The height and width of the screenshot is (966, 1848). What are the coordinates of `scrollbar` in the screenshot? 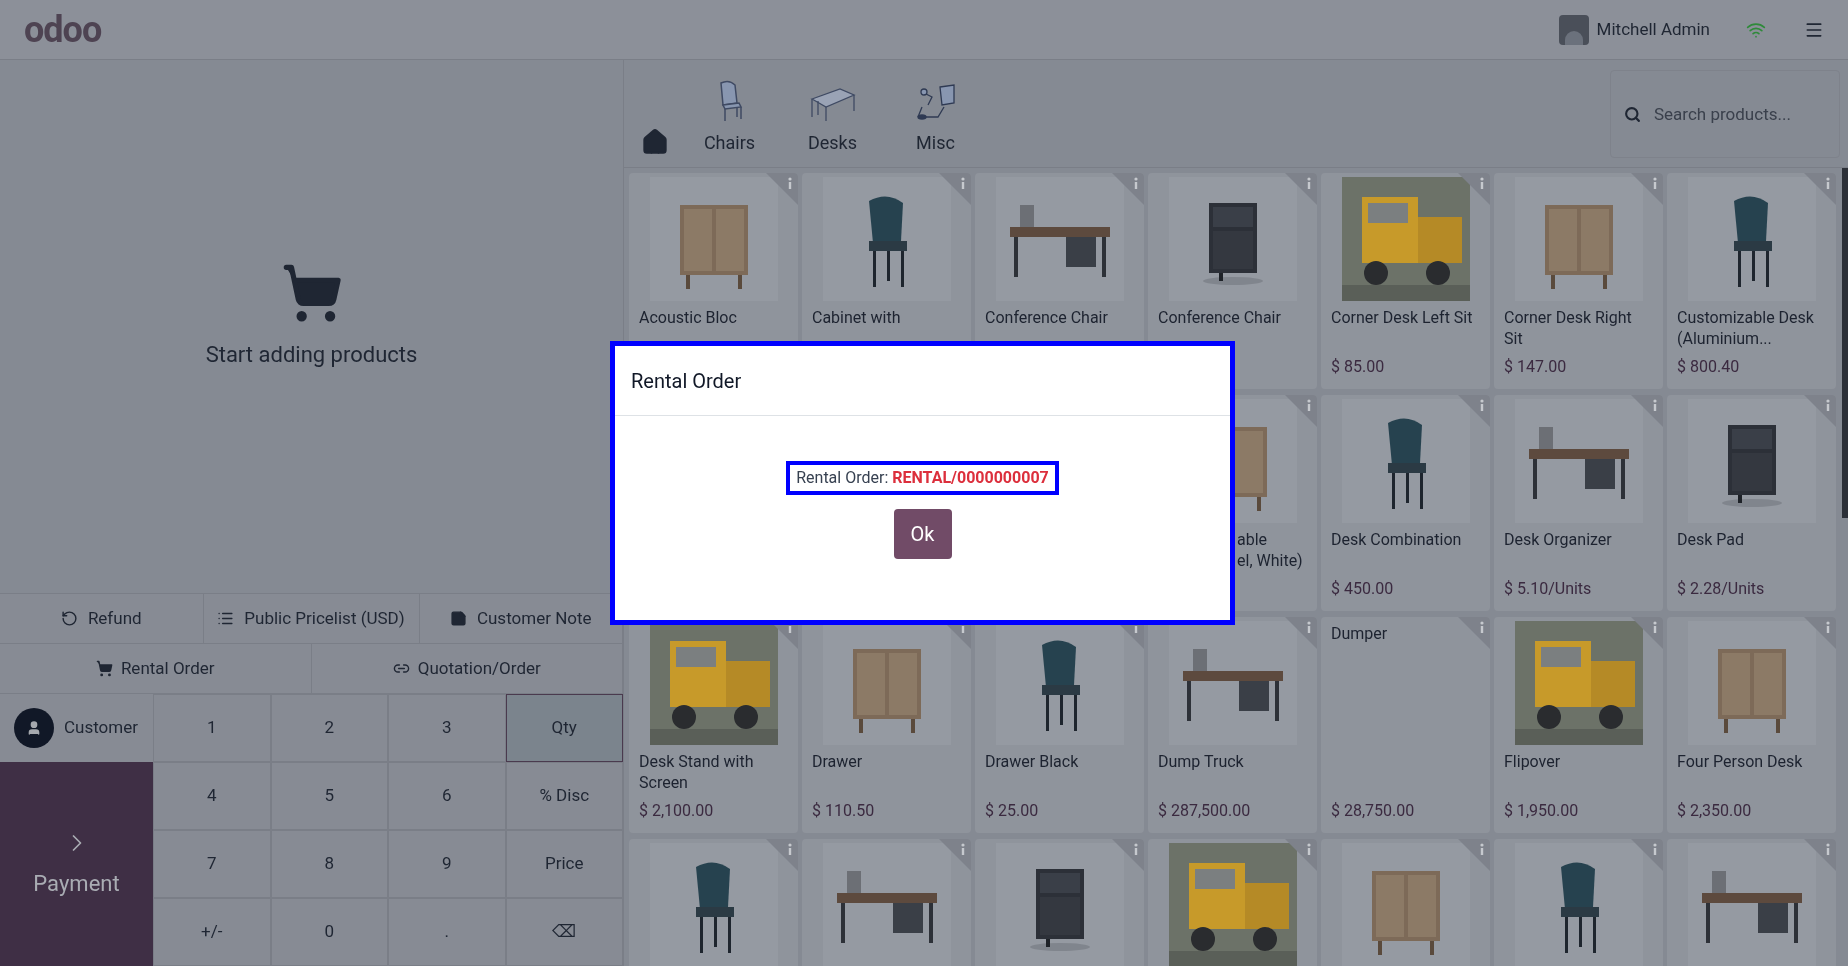 It's located at (1845, 343).